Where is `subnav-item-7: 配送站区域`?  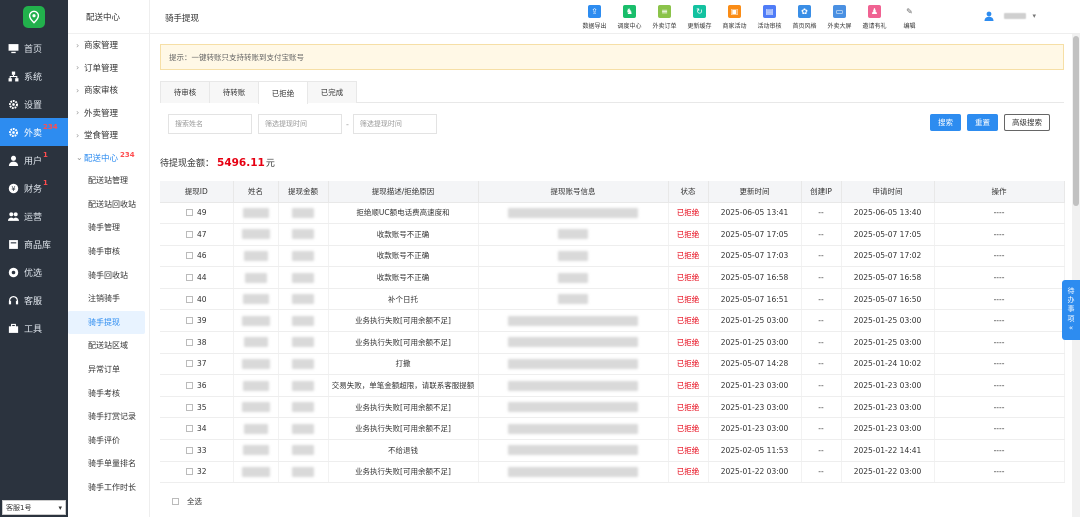
subnav-item-7: 配送站区域 is located at coordinates (108, 346).